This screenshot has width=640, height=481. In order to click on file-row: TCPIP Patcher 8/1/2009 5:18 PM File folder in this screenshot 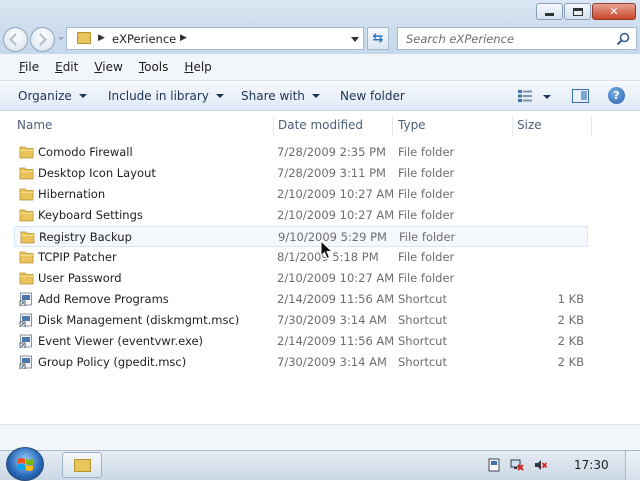, I will do `click(301, 257)`.